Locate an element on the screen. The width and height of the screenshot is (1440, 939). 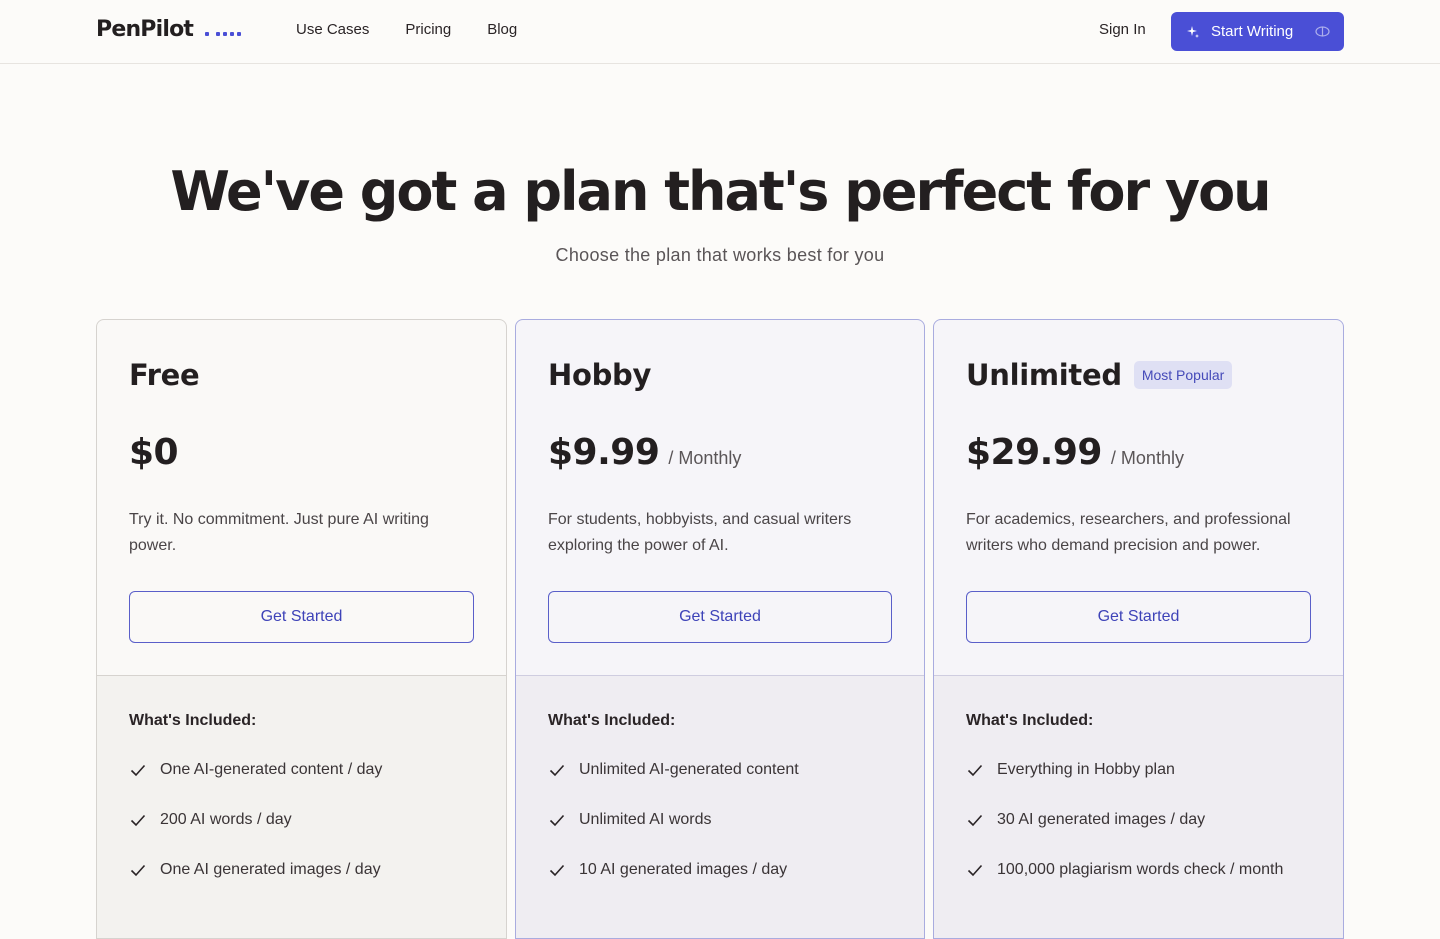
plan-header: Hobby is located at coordinates (599, 375).